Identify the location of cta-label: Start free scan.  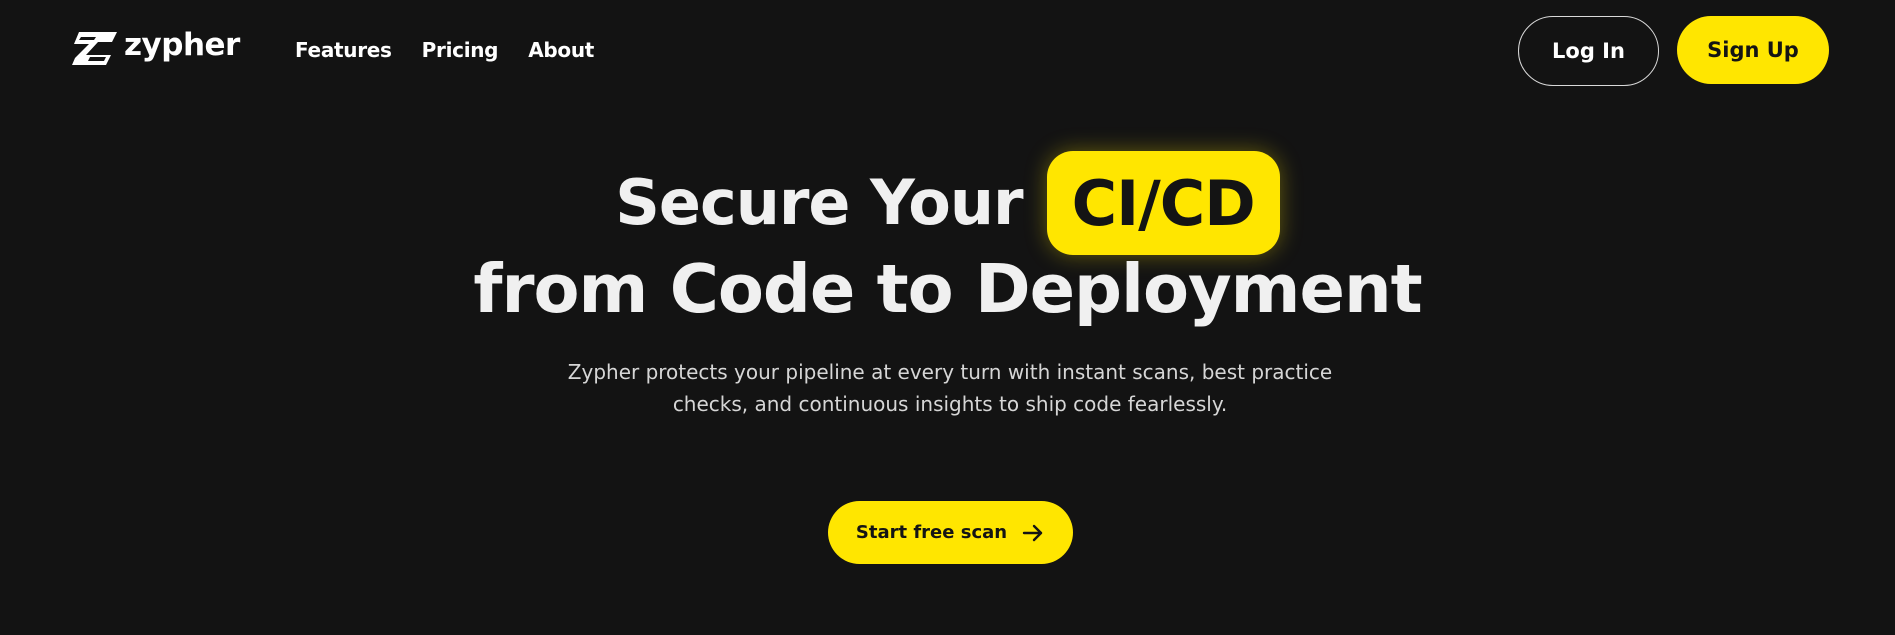
(931, 532).